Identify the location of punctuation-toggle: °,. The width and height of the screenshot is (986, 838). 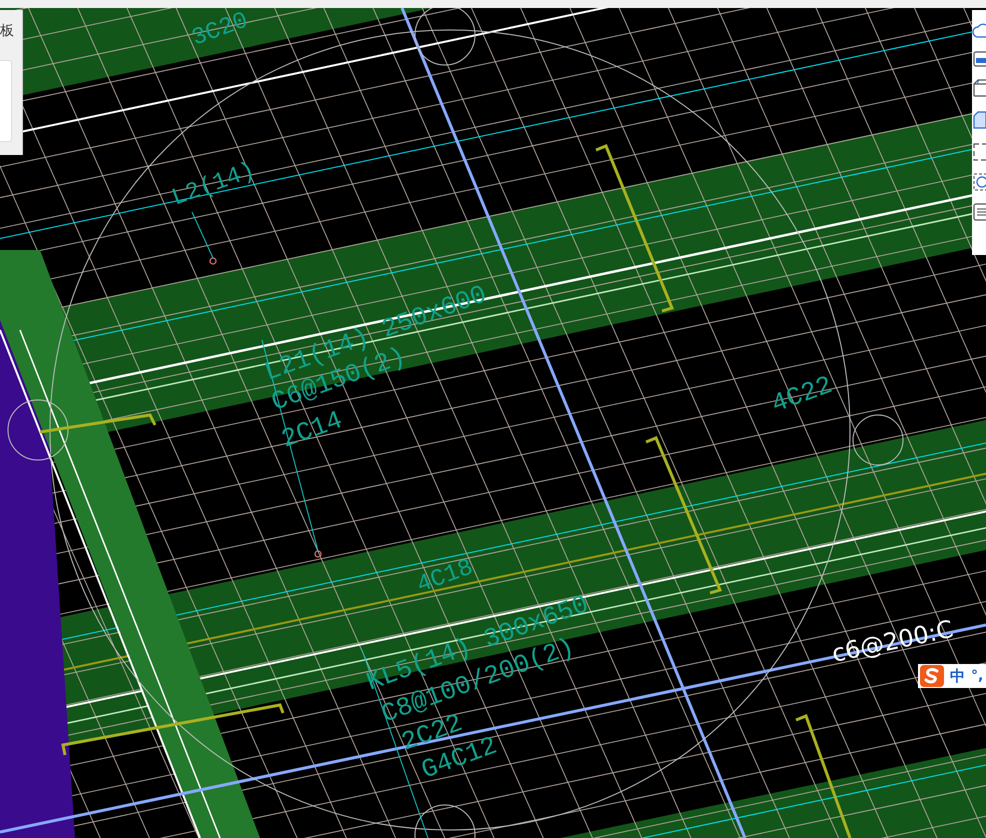
(977, 676).